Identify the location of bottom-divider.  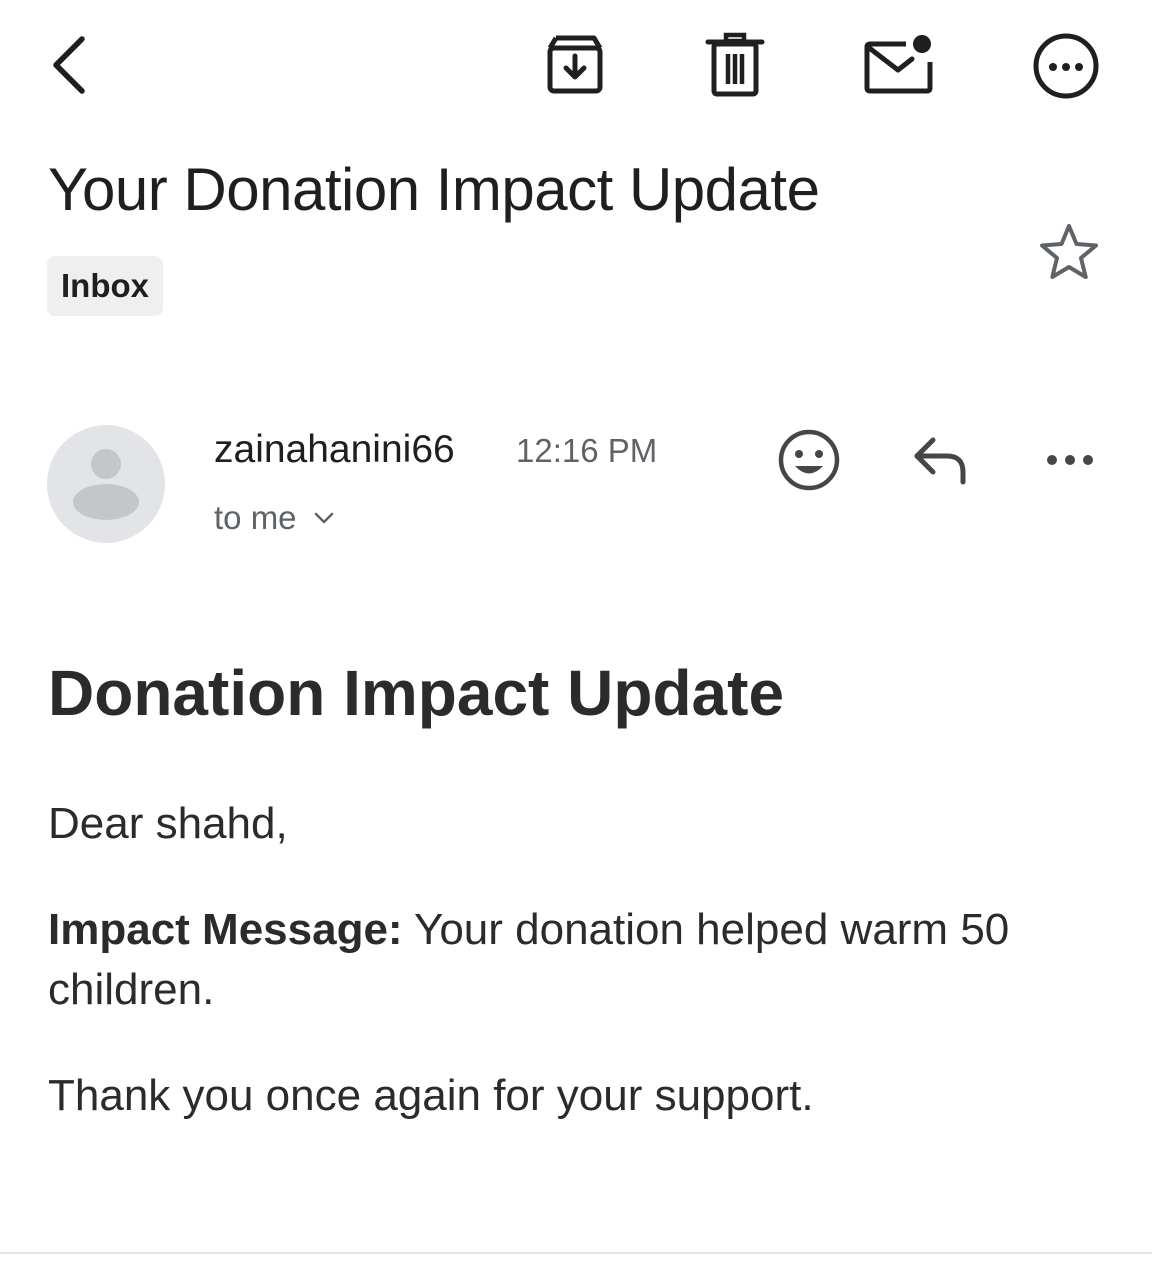
(576, 1253).